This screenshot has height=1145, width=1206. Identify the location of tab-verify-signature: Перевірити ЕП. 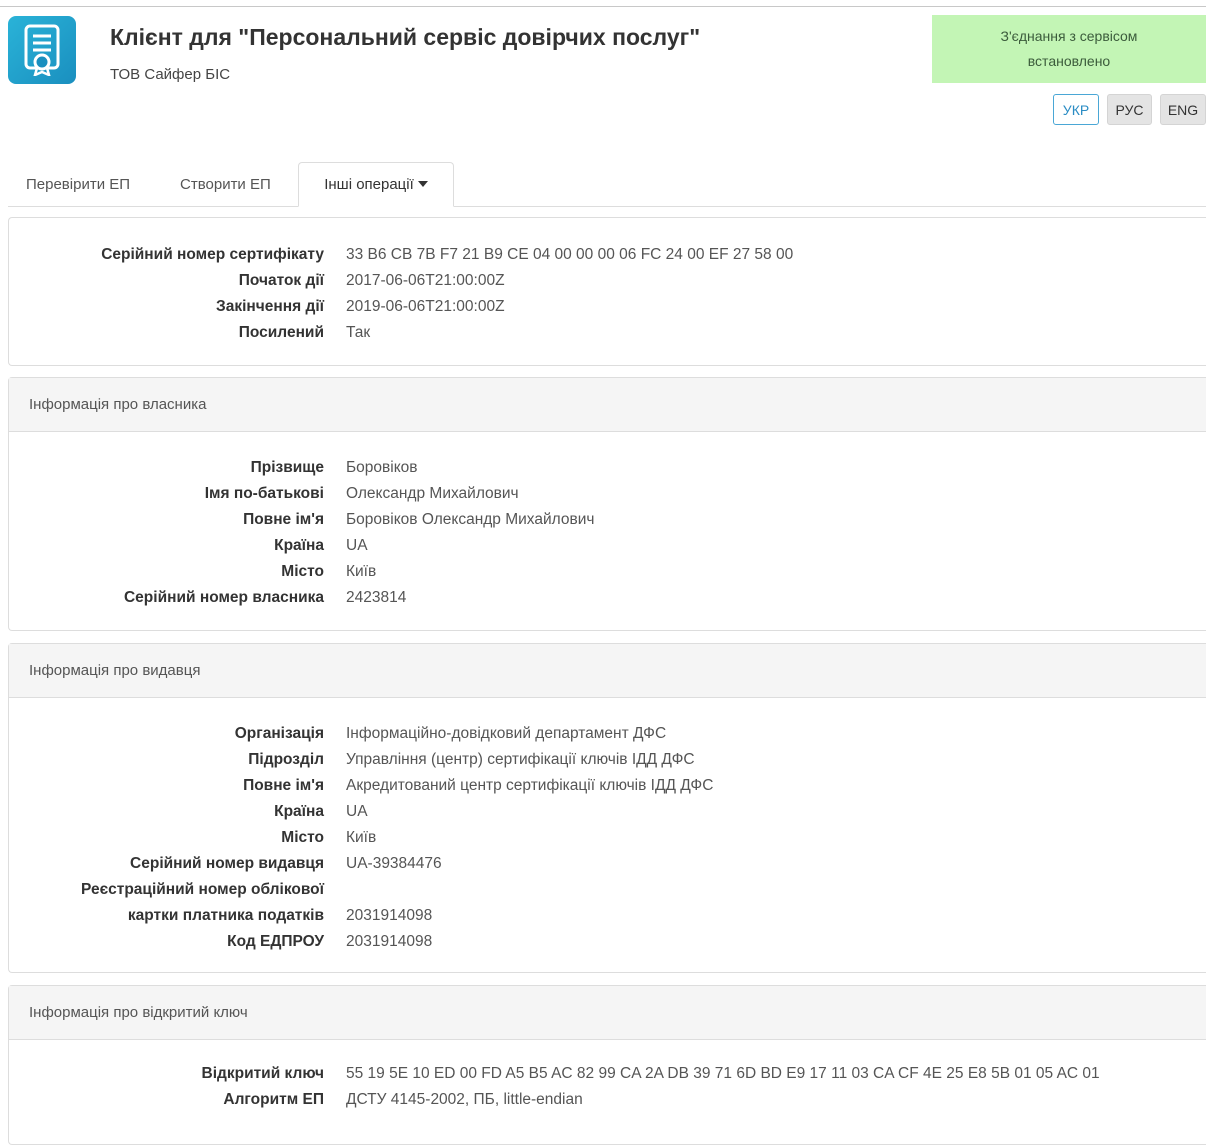
(78, 184).